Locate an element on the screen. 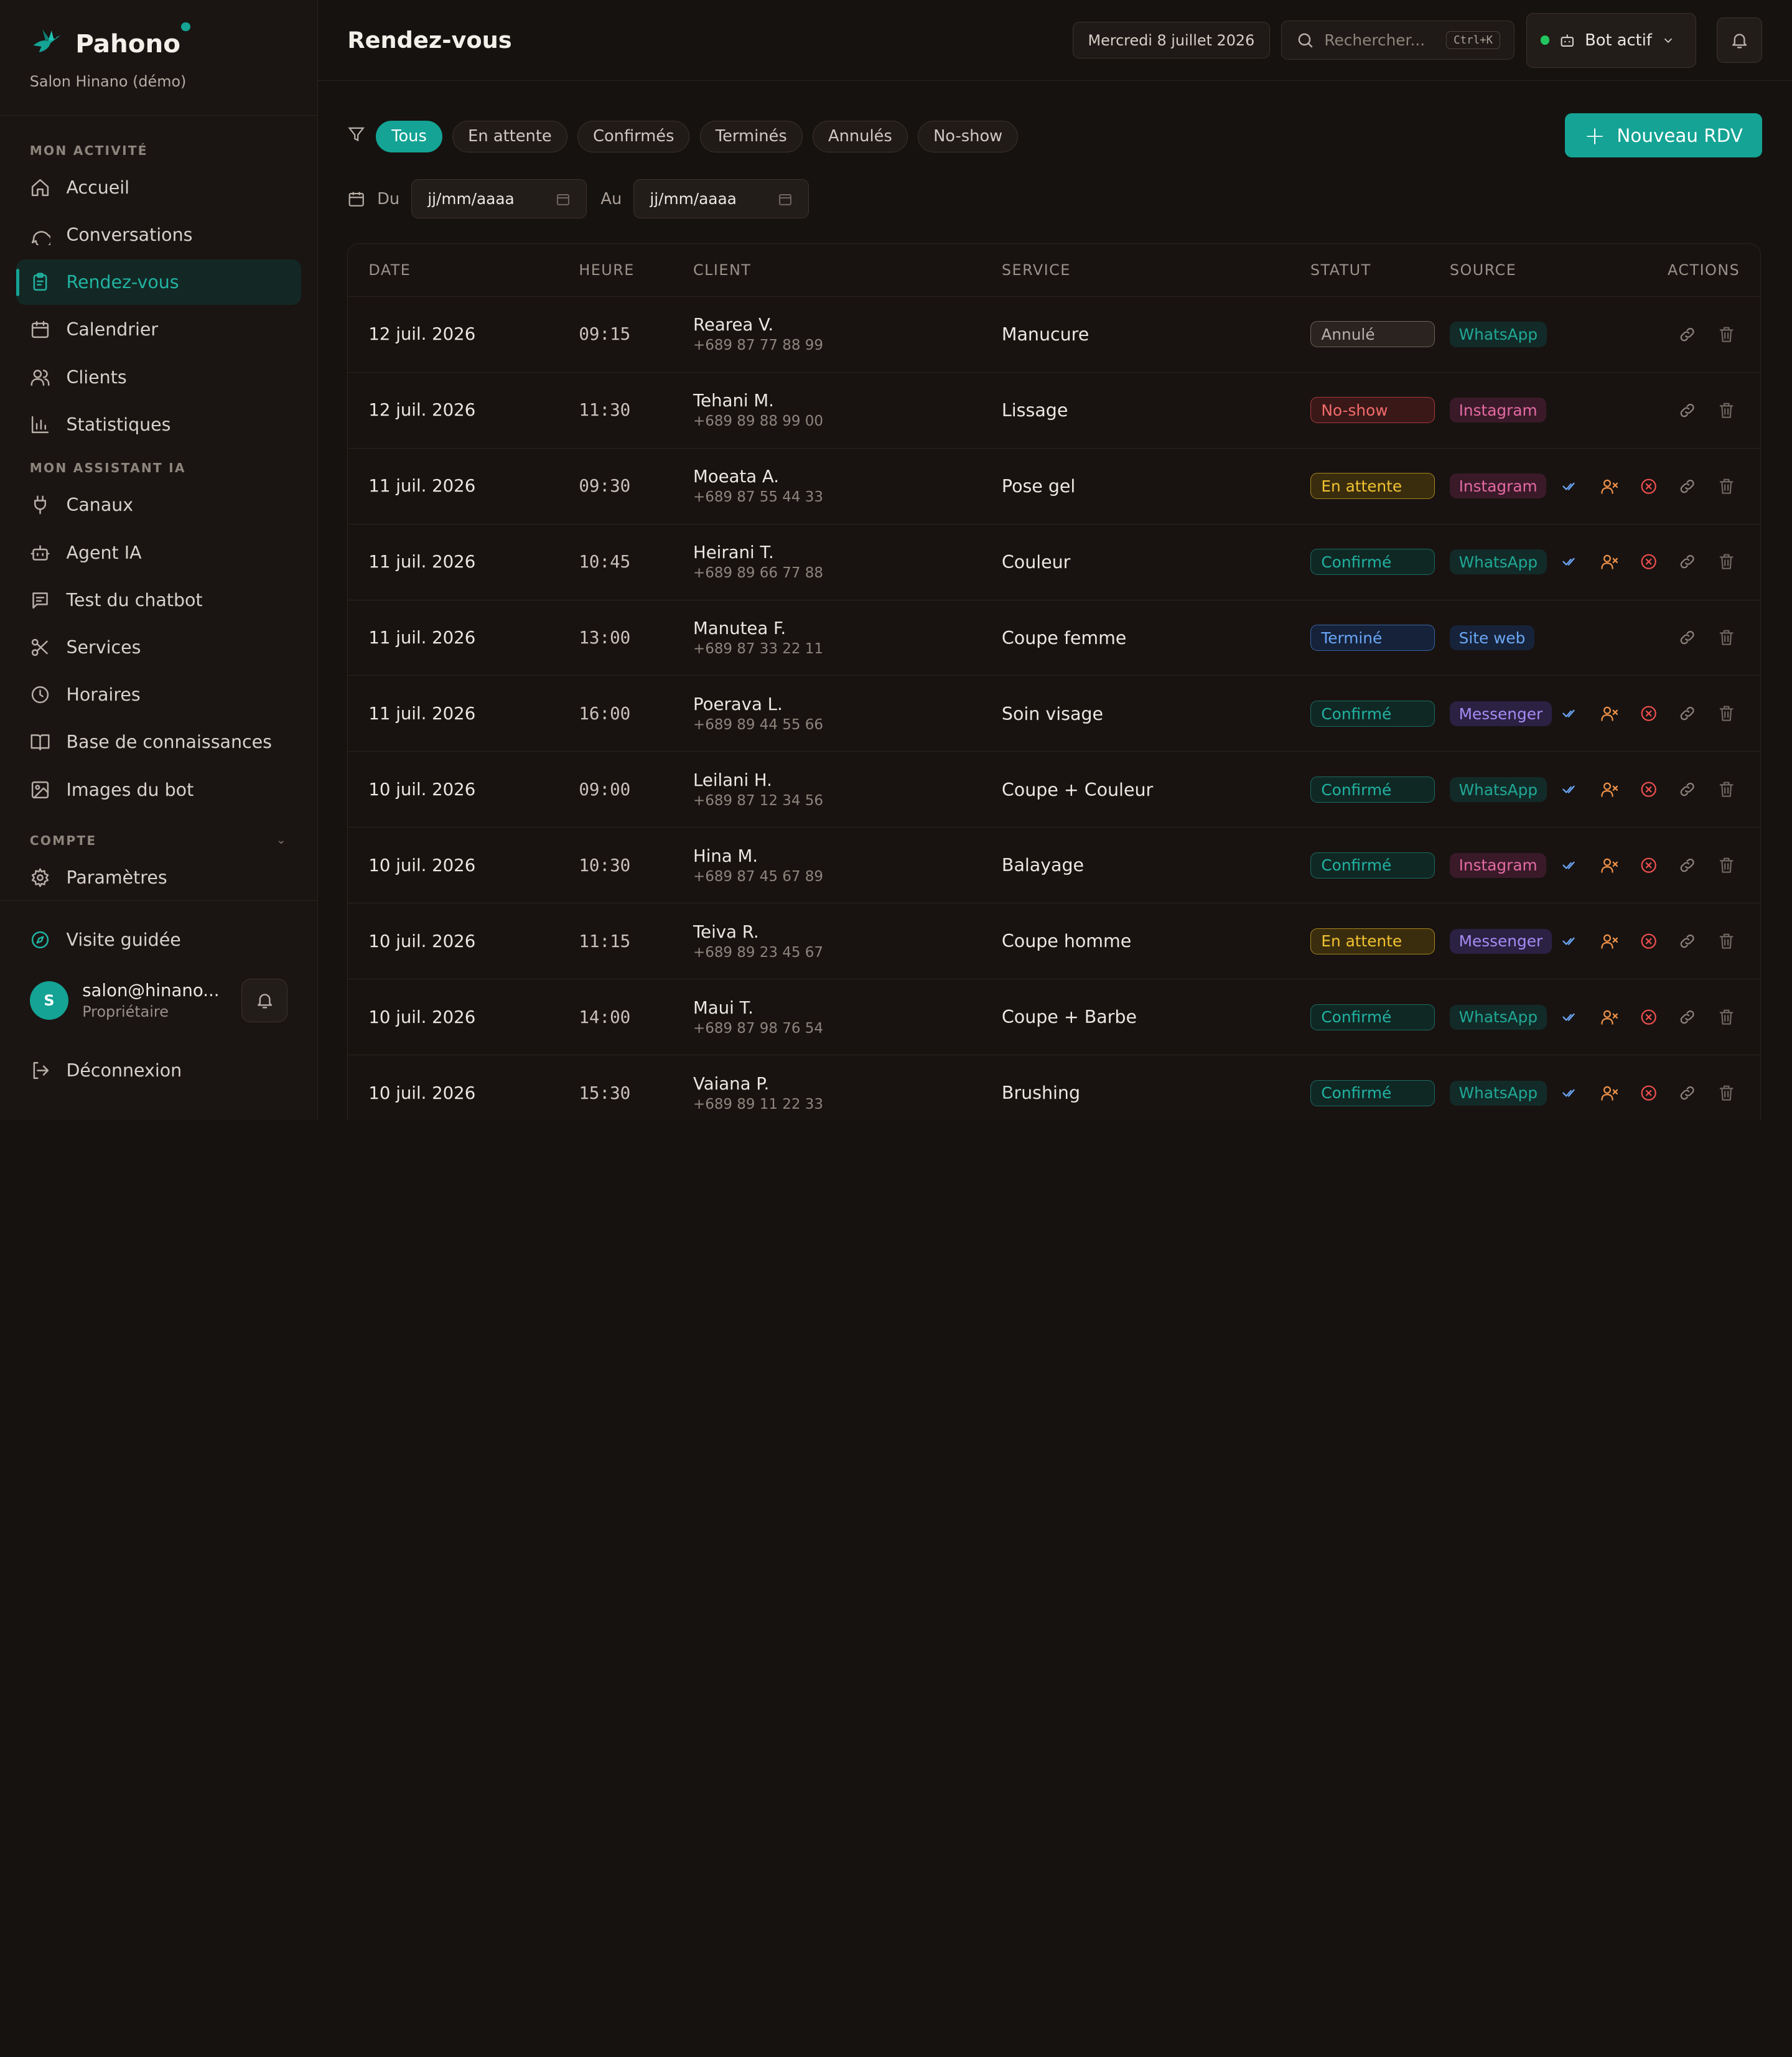 This screenshot has width=1792, height=2057. sidebar-item-base-connaissances: Base de connaissances is located at coordinates (158, 742).